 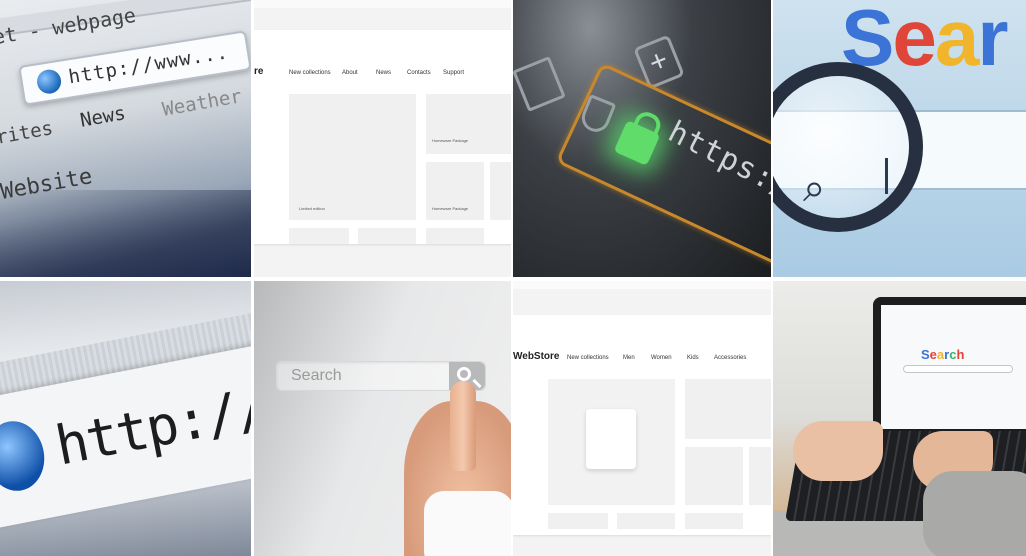 I want to click on nav-item: Support, so click(x=454, y=73).